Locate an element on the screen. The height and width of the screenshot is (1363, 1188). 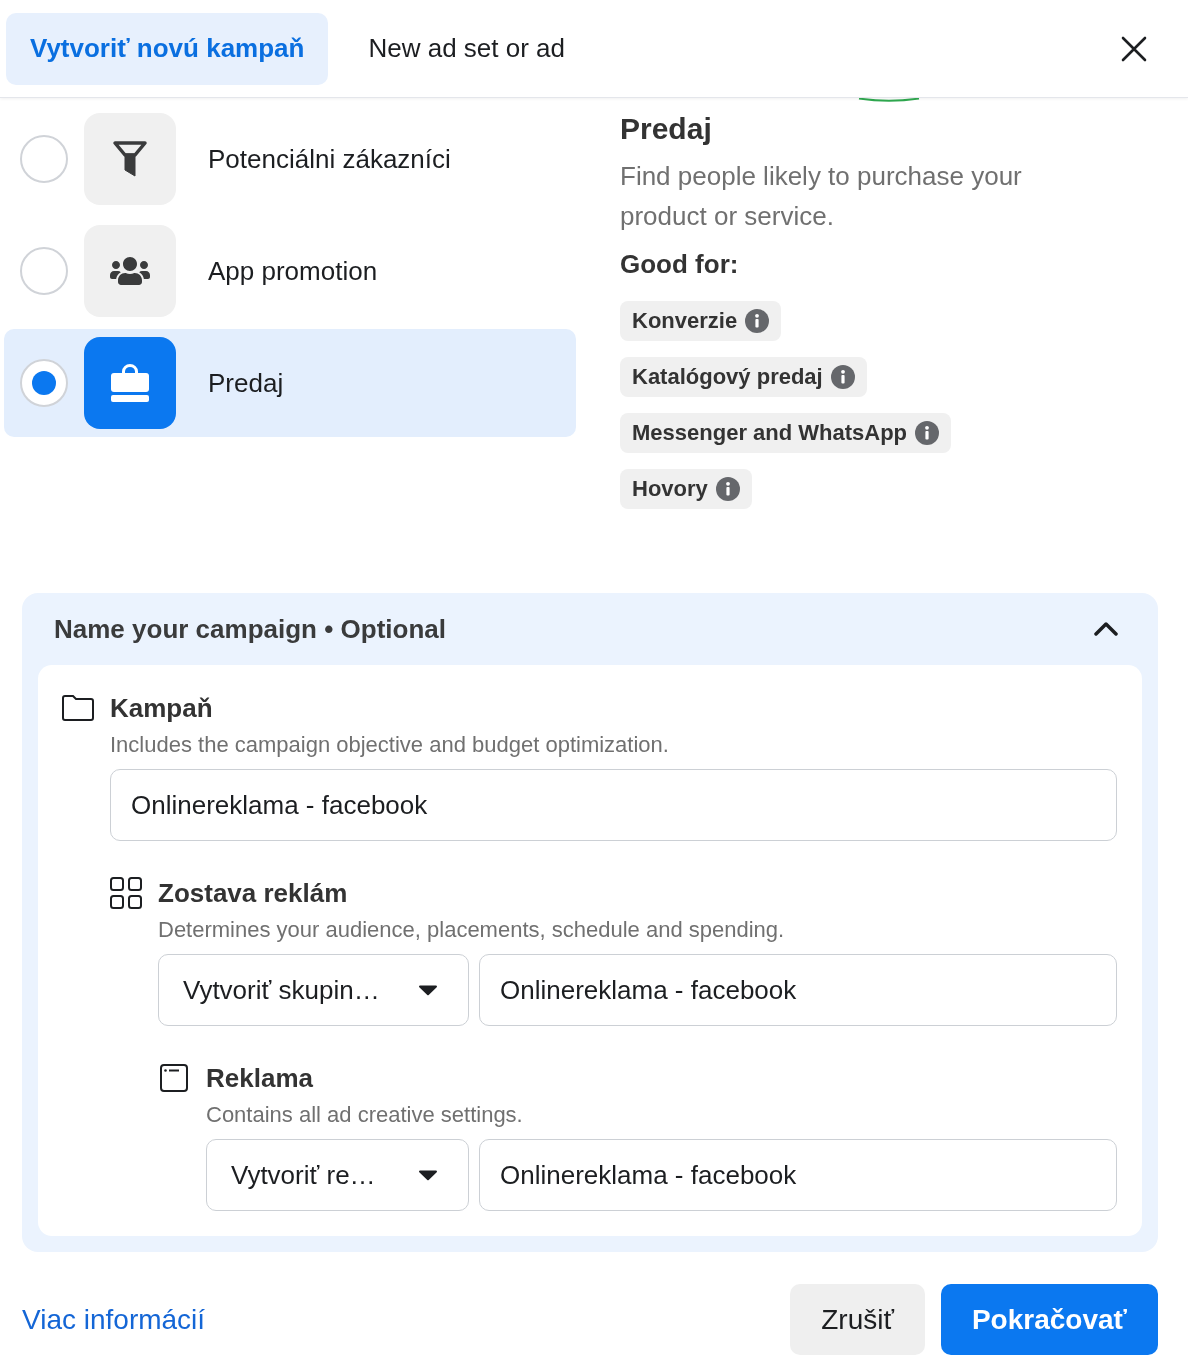
level-title: Reklama is located at coordinates (259, 1078).